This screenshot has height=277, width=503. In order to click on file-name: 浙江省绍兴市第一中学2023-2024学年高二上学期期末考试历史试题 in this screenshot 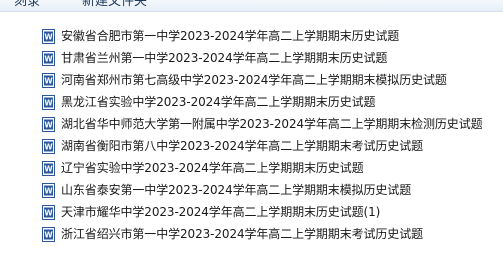, I will do `click(242, 234)`.